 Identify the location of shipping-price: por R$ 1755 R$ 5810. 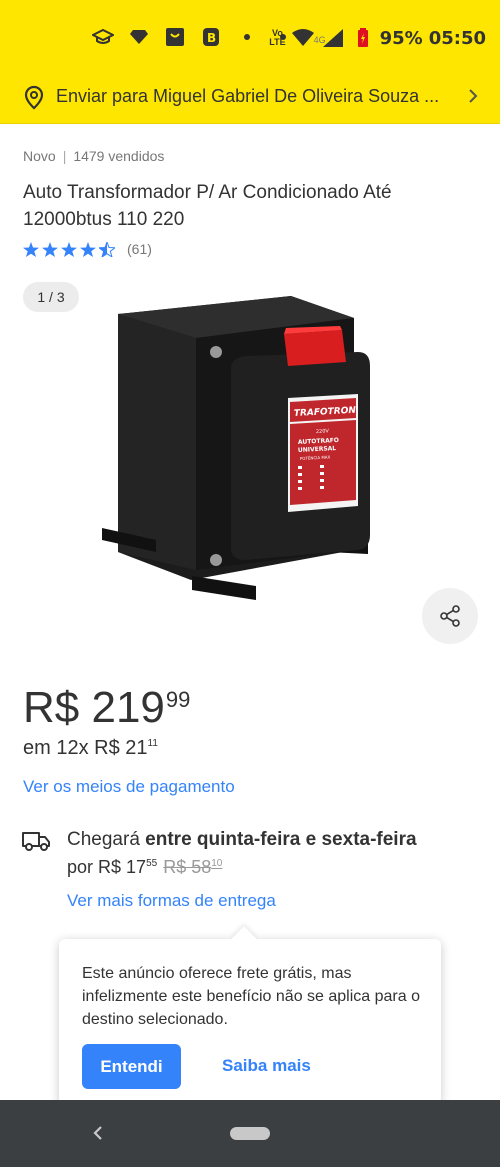
(144, 867).